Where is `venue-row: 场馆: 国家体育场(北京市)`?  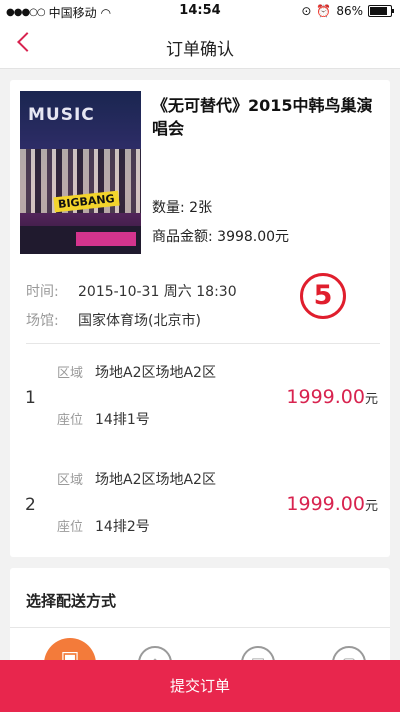 venue-row: 场馆: 国家体育场(北京市) is located at coordinates (113, 320).